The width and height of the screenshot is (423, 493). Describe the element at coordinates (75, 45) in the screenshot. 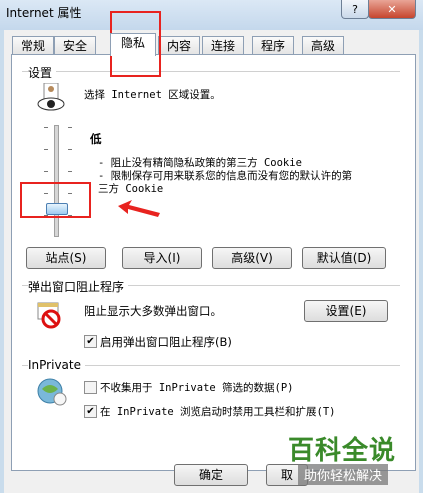

I see `tab-security: 安全` at that location.